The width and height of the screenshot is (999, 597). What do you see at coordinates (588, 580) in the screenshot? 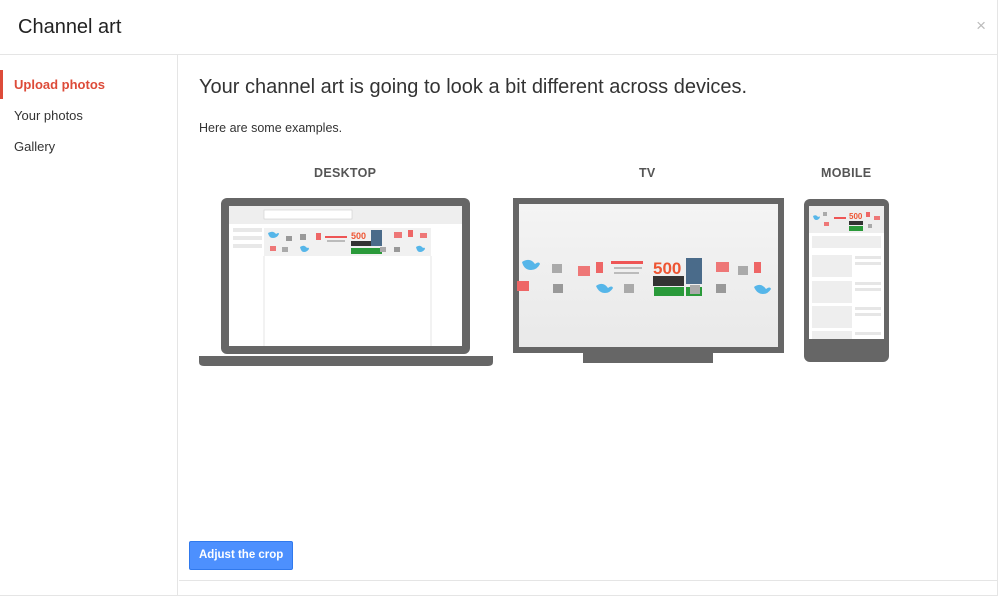
I see `footer-divider` at bounding box center [588, 580].